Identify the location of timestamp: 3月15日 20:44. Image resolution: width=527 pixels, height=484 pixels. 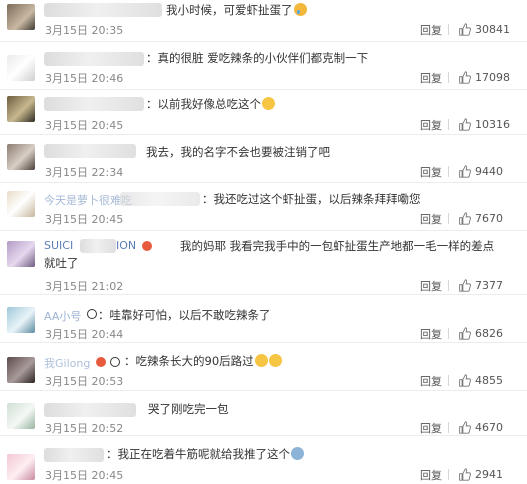
(84, 334).